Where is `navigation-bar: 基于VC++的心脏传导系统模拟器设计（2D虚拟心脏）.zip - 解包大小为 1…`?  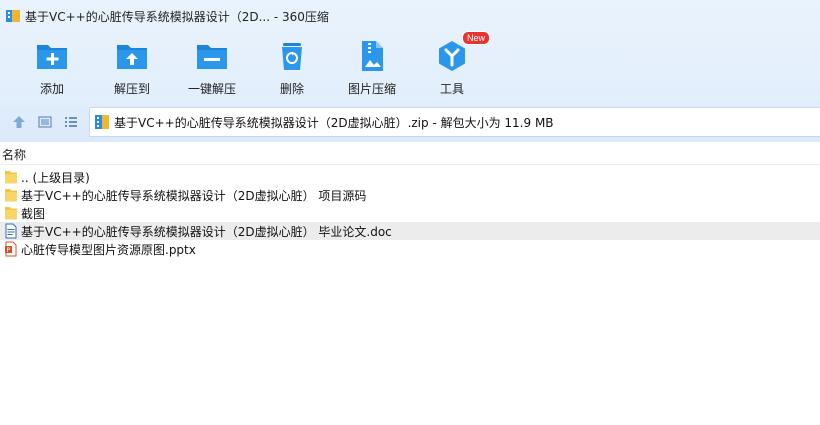 navigation-bar: 基于VC++的心脏传导系统模拟器设计（2D虚拟心脏）.zip - 解包大小为 1… is located at coordinates (410, 122).